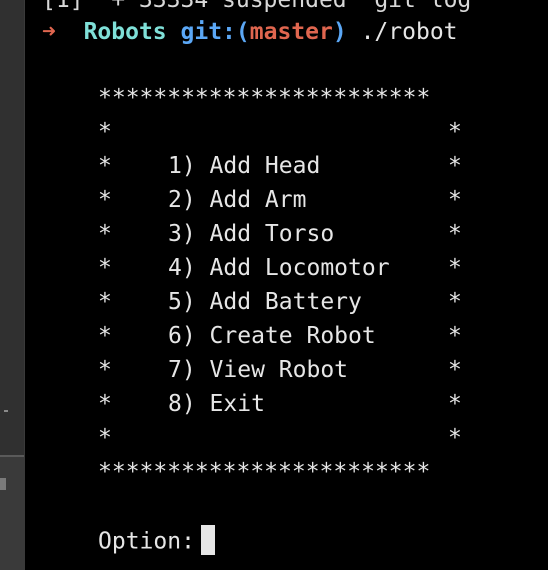 This screenshot has width=548, height=570. I want to click on menu-item-row: * 7) View Robot *, so click(288, 370).